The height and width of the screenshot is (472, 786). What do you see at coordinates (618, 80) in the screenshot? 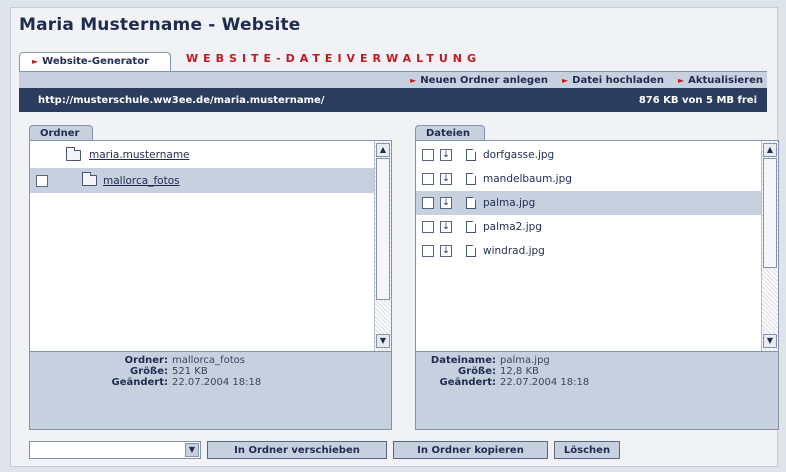
I see `upload-file-label: Datei hochladen` at bounding box center [618, 80].